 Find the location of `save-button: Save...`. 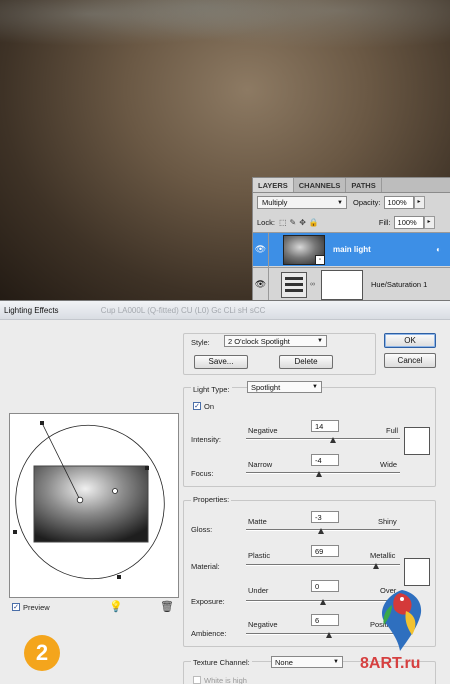

save-button: Save... is located at coordinates (221, 362).